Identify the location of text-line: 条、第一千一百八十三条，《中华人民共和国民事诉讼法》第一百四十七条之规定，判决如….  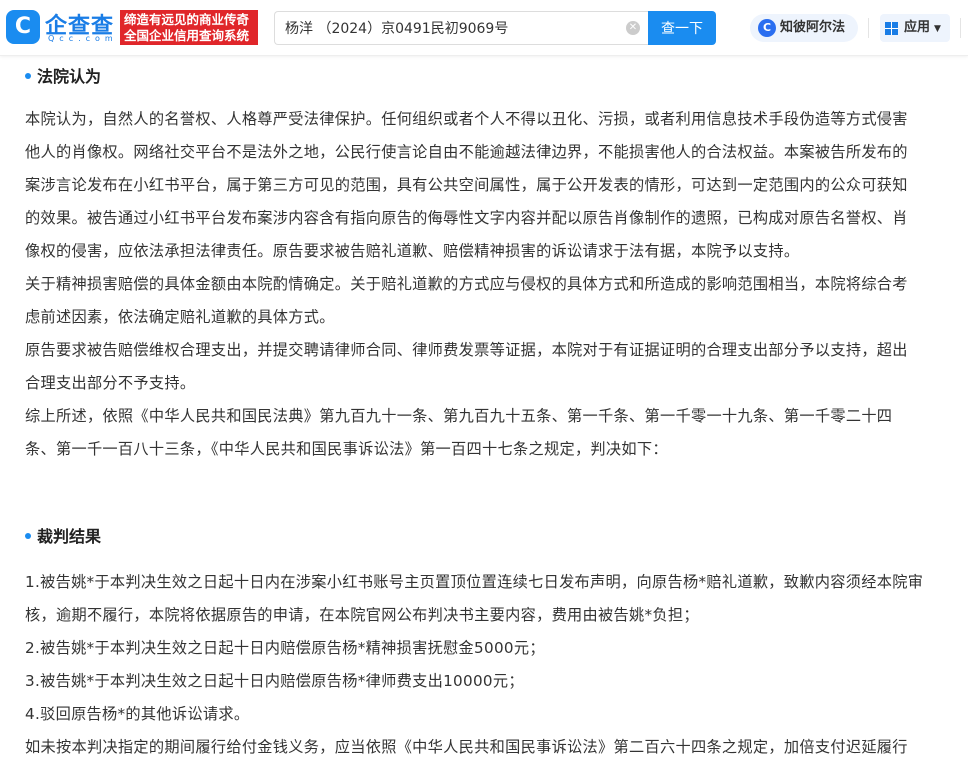
(346, 449).